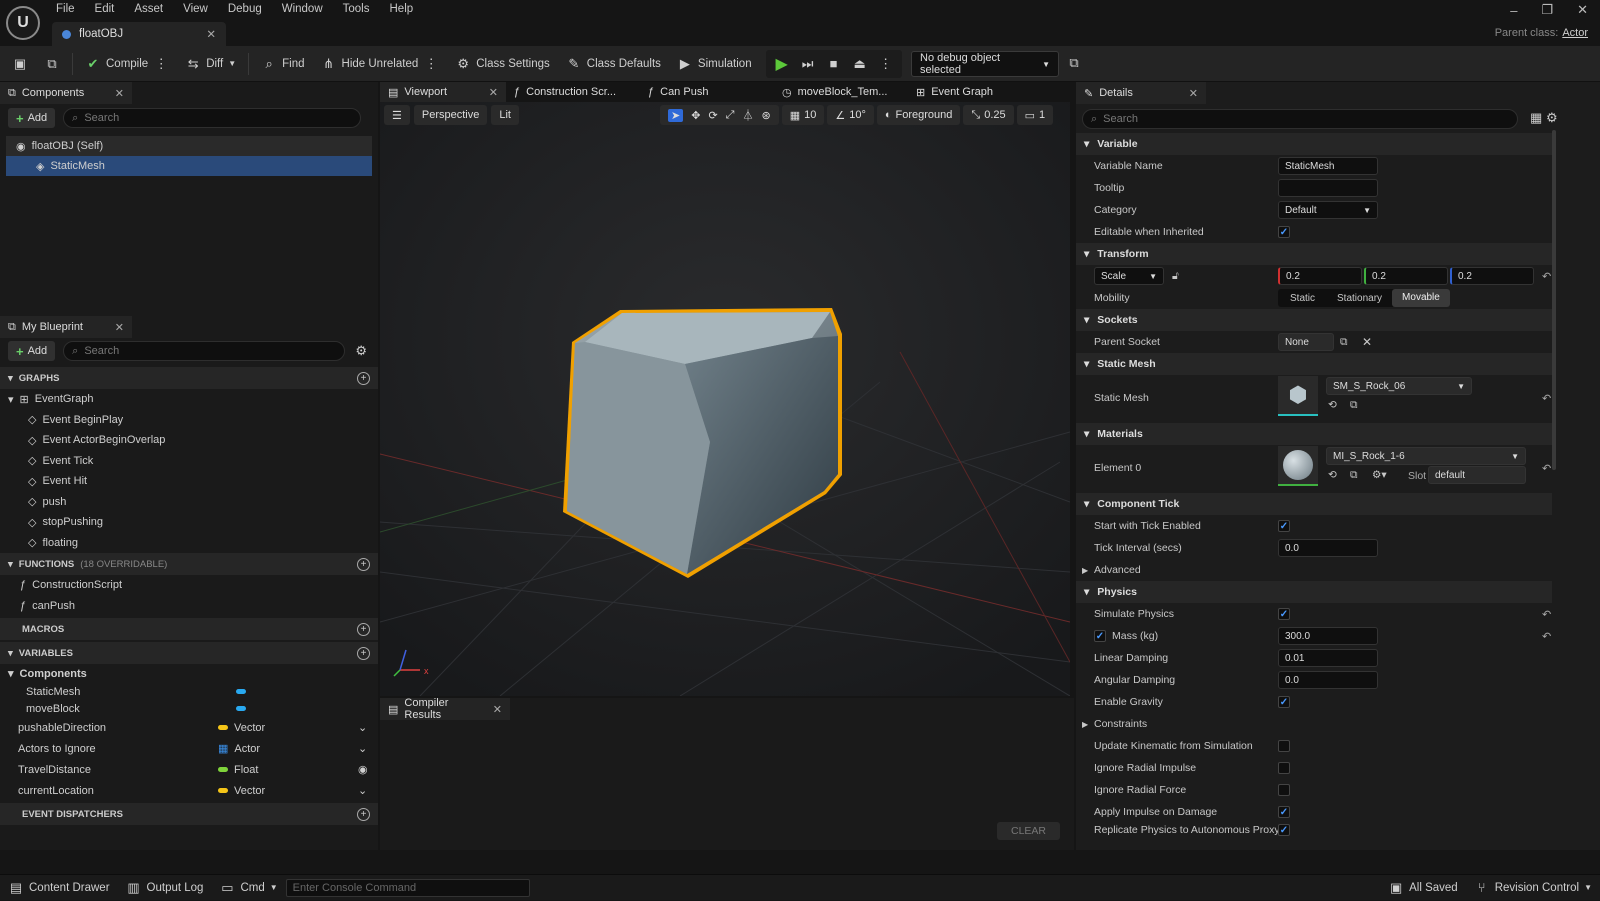 This screenshot has width=1600, height=901. Describe the element at coordinates (707, 92) in the screenshot. I see `tab-can-push: ƒ Can Push` at that location.